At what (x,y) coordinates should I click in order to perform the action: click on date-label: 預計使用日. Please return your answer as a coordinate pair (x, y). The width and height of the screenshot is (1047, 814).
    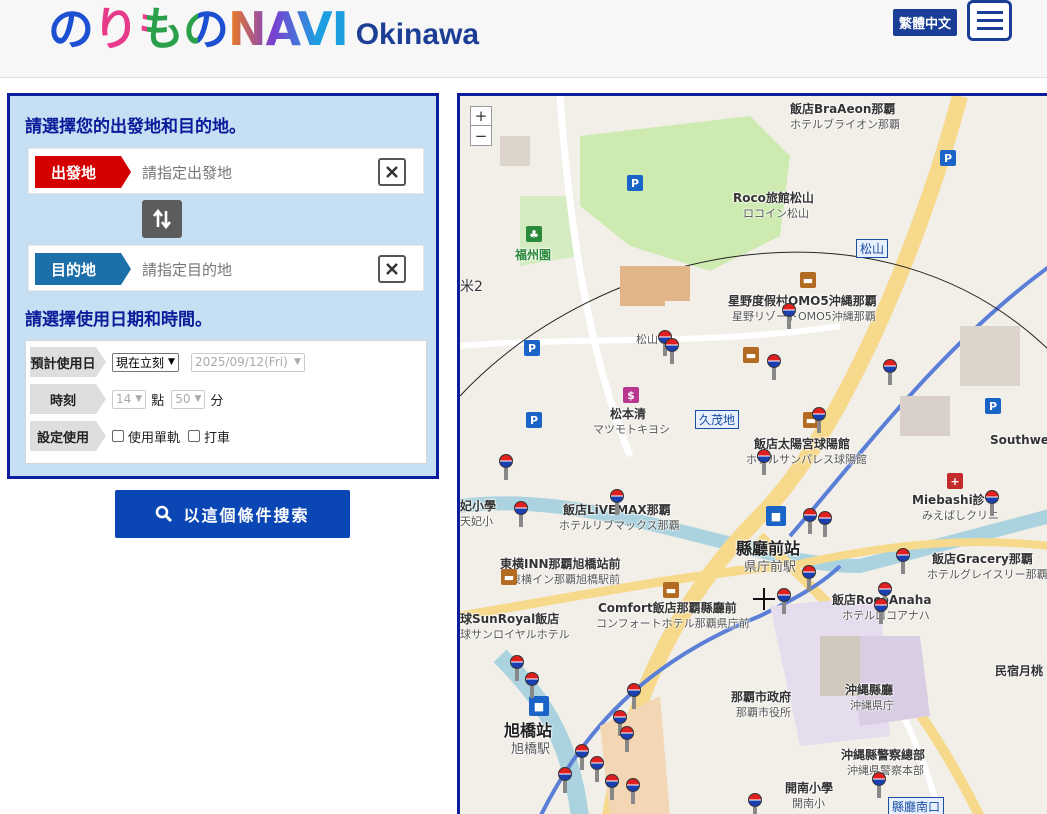
    Looking at the image, I should click on (68, 362).